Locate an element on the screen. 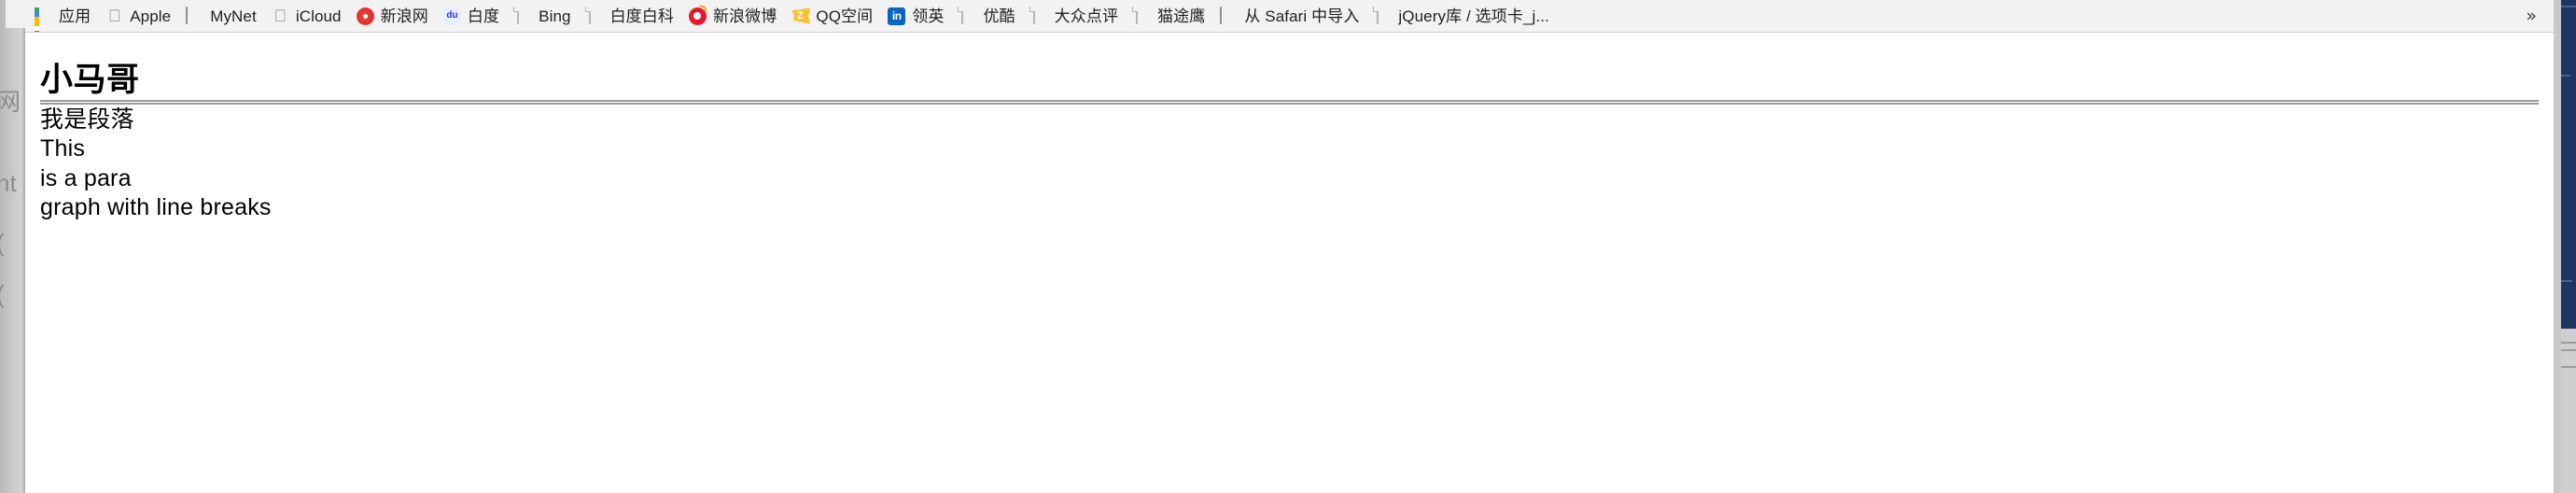 The height and width of the screenshot is (493, 2576). paragraph-chinese: 我是段落 is located at coordinates (87, 119).